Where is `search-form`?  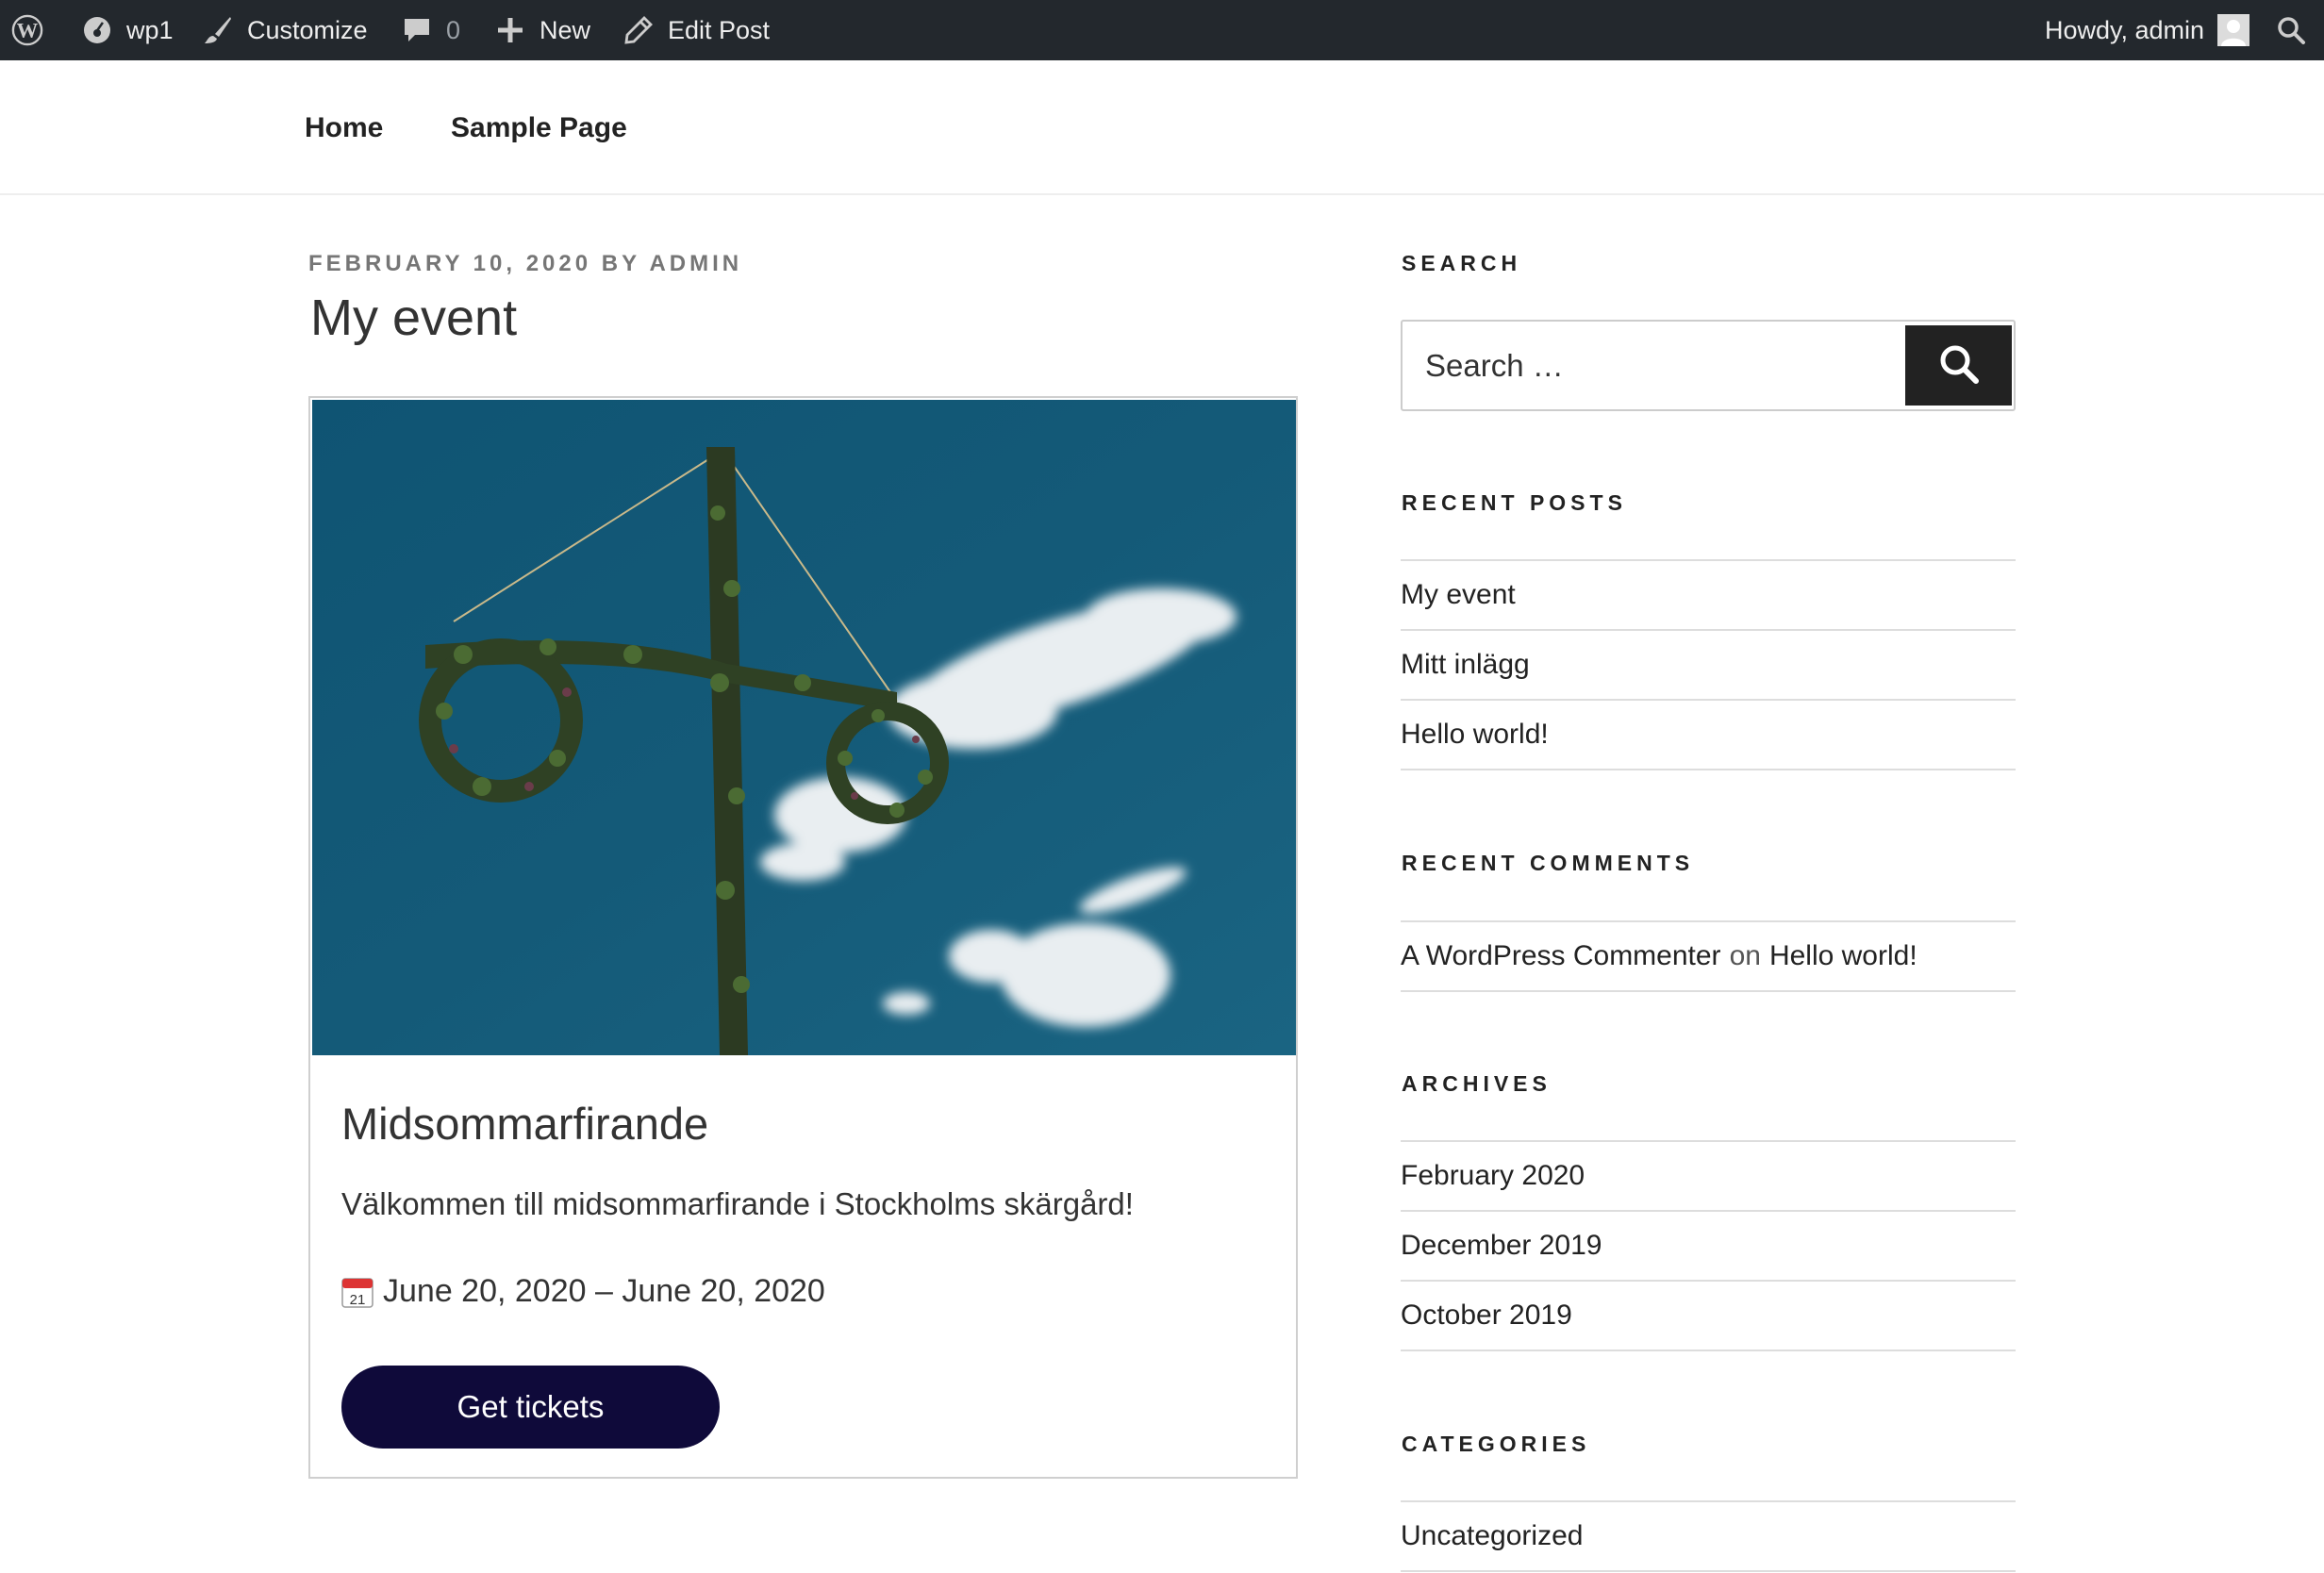
search-form is located at coordinates (1709, 365).